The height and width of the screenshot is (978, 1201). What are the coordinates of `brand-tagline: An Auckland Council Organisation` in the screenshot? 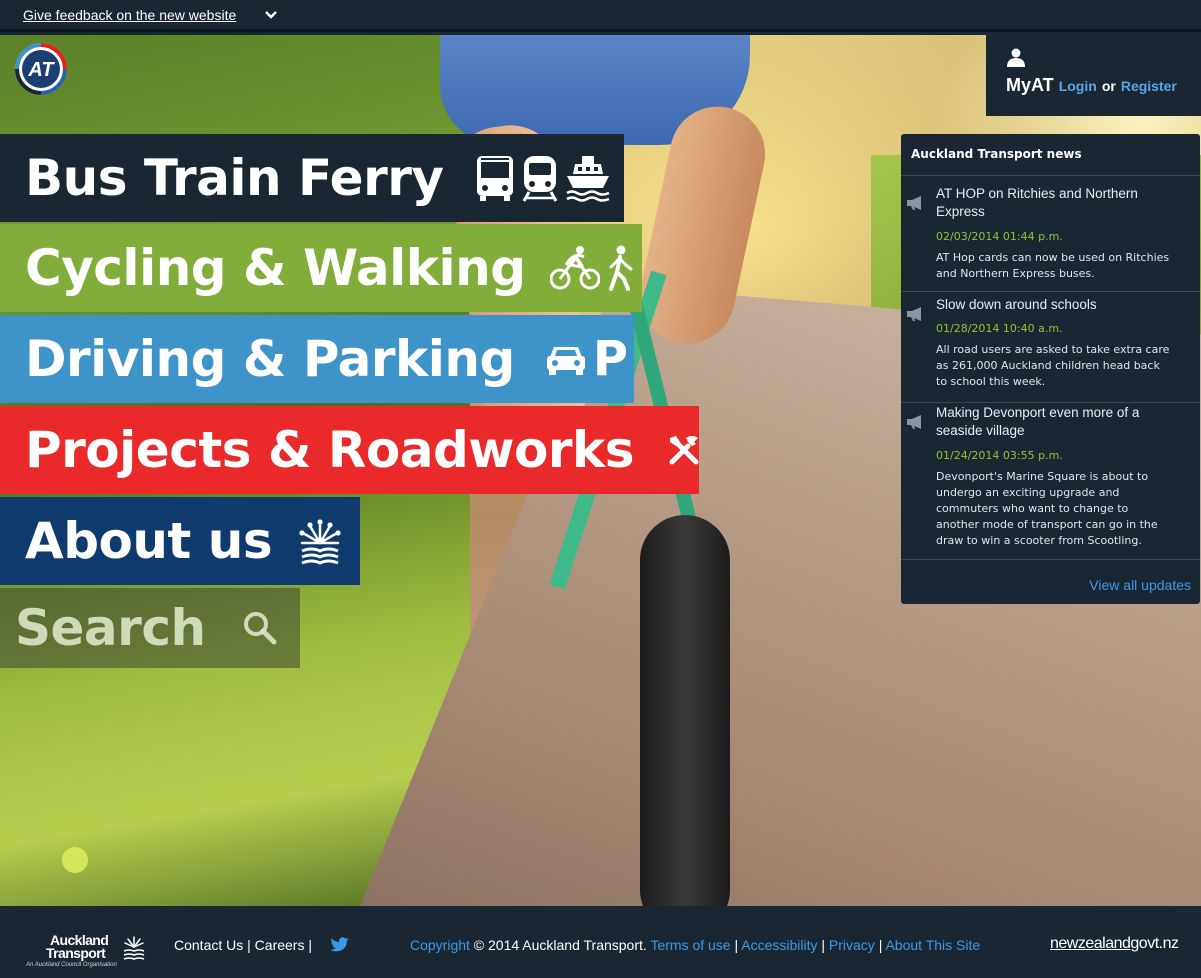 It's located at (71, 965).